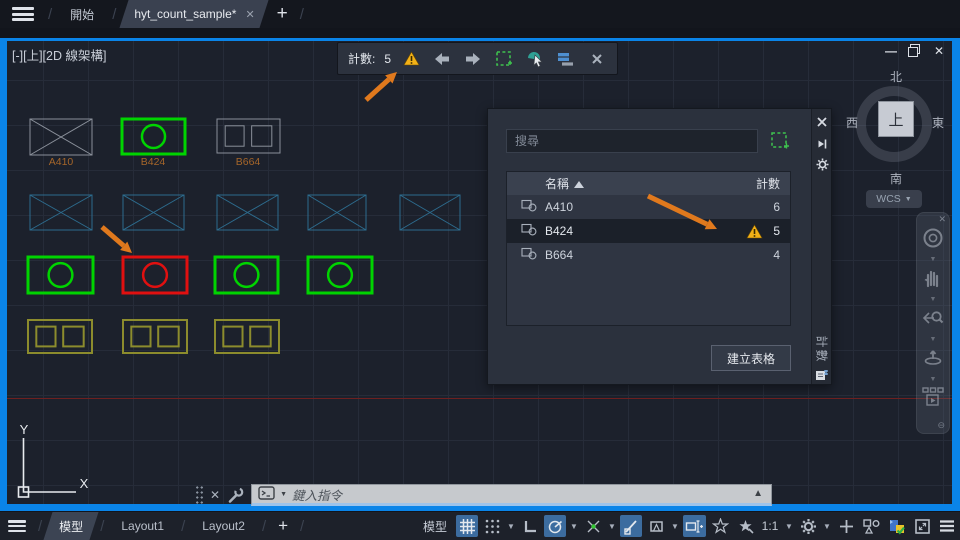 Image resolution: width=960 pixels, height=540 pixels. What do you see at coordinates (411, 59) in the screenshot?
I see `warning-icon` at bounding box center [411, 59].